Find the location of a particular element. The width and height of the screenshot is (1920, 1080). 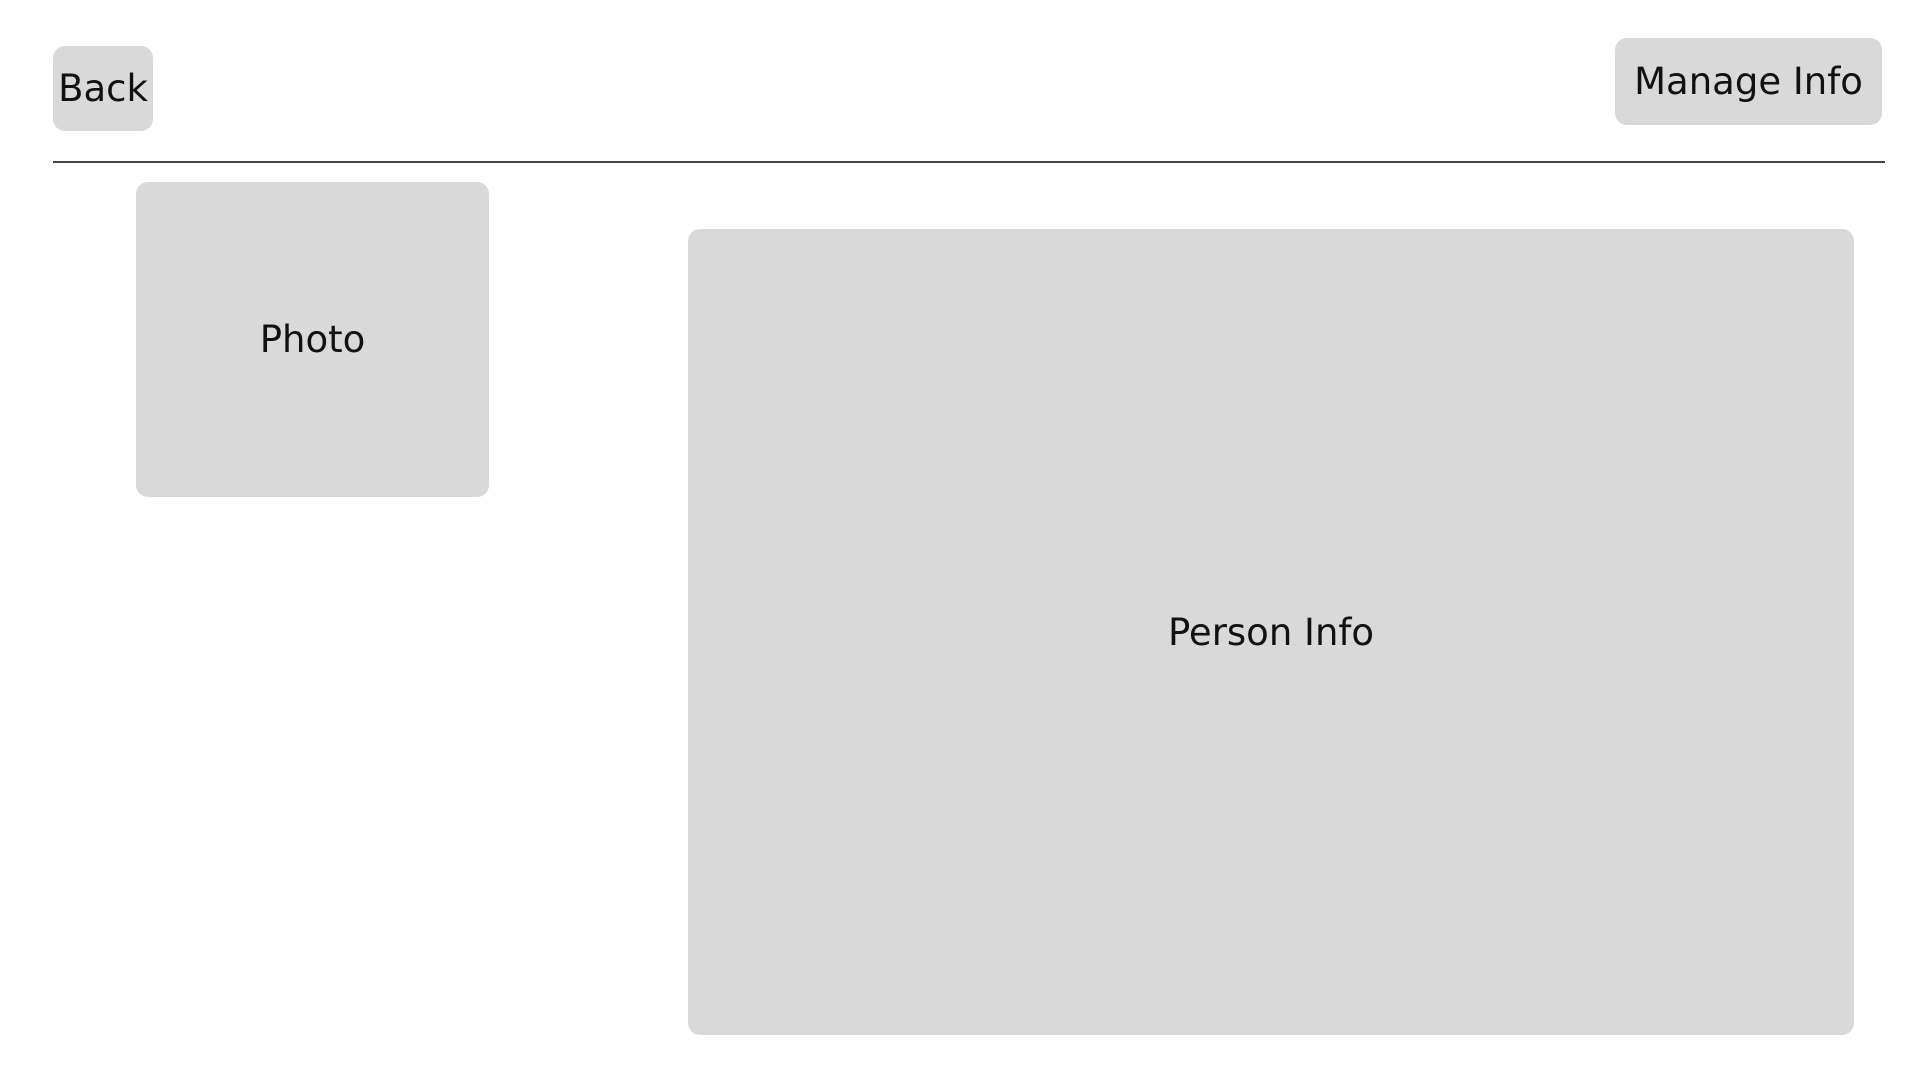

back-button: Back is located at coordinates (103, 88).